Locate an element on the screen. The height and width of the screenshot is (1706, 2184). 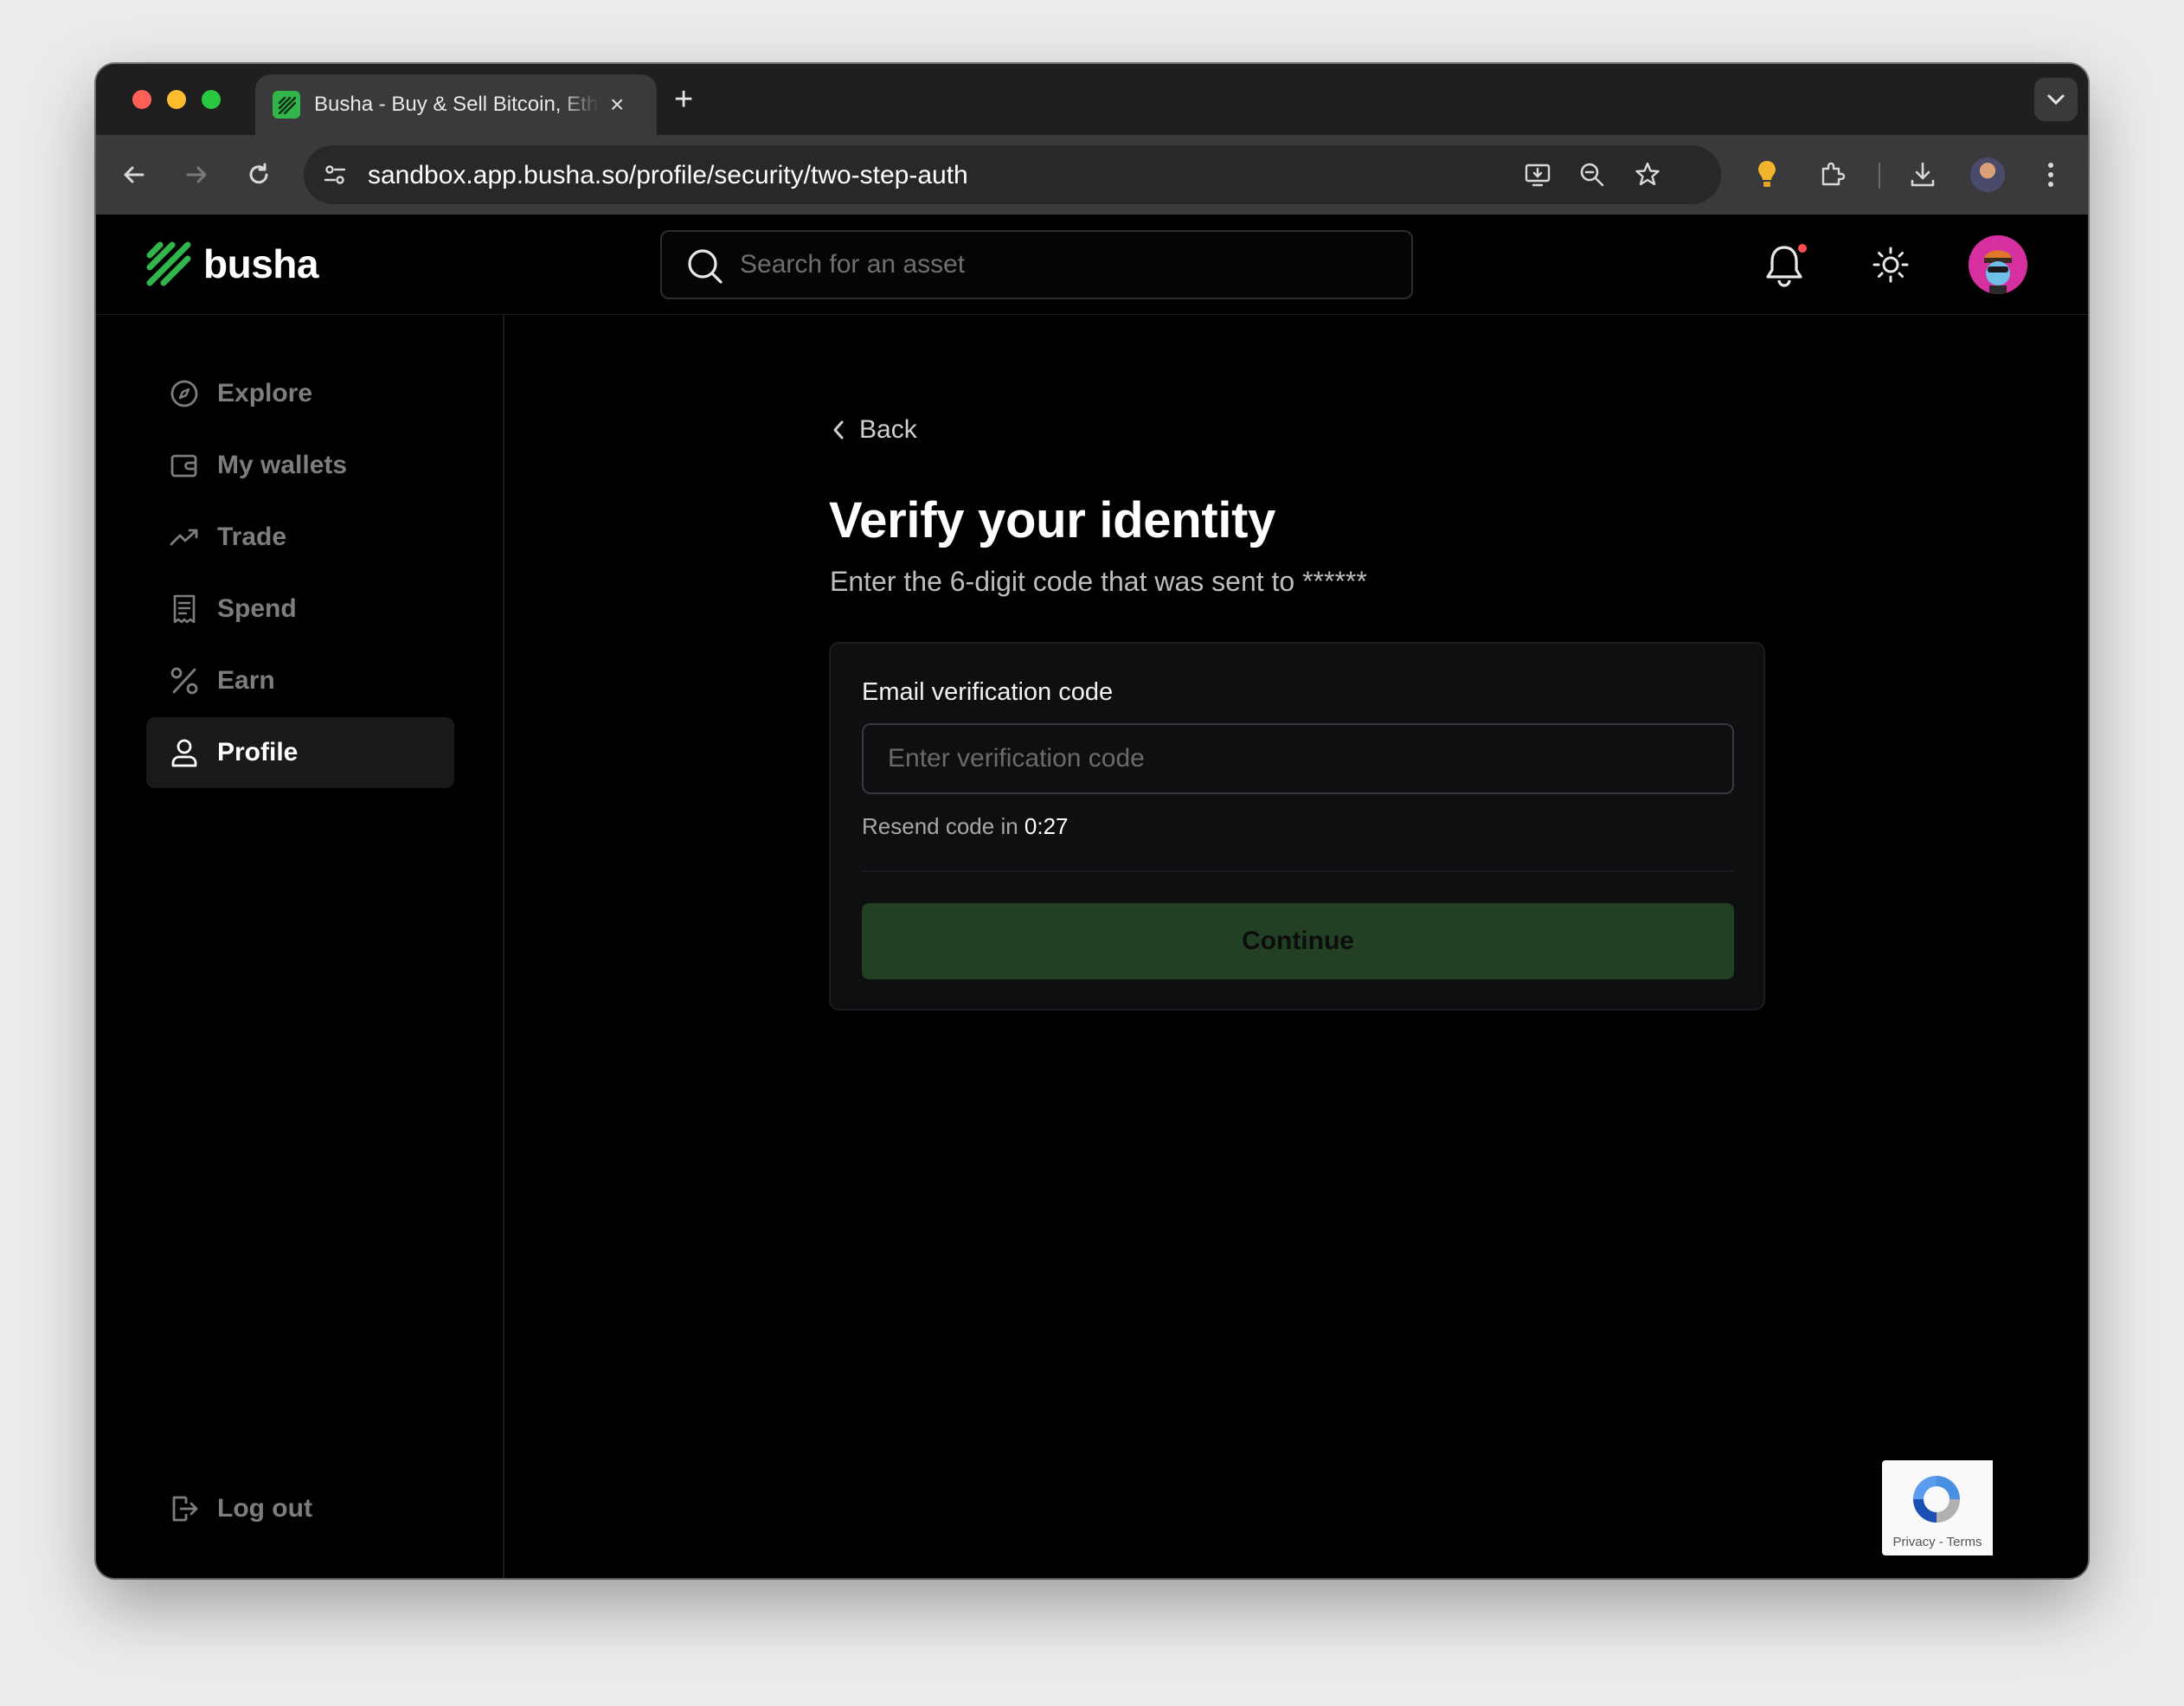
resend-timer: 0:27 is located at coordinates (1047, 826).